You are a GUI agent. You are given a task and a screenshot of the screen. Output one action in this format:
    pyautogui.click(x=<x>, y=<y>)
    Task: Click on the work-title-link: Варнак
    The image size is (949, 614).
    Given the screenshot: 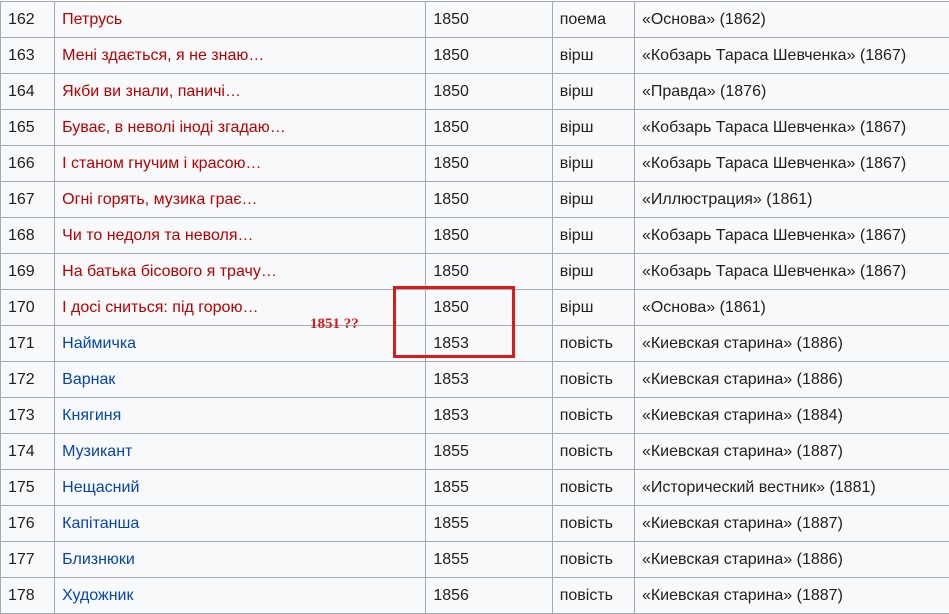 What is the action you would take?
    pyautogui.click(x=88, y=379)
    